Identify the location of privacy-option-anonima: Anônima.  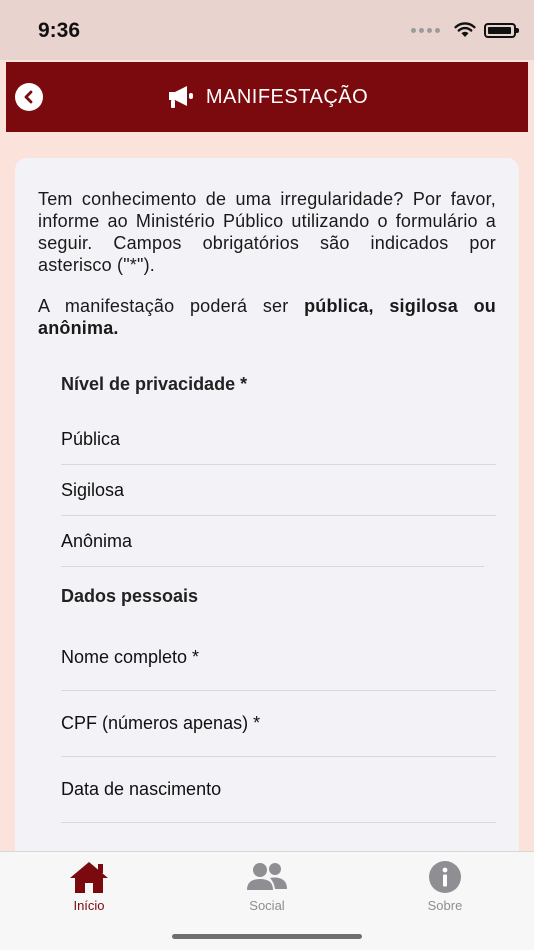
(272, 541).